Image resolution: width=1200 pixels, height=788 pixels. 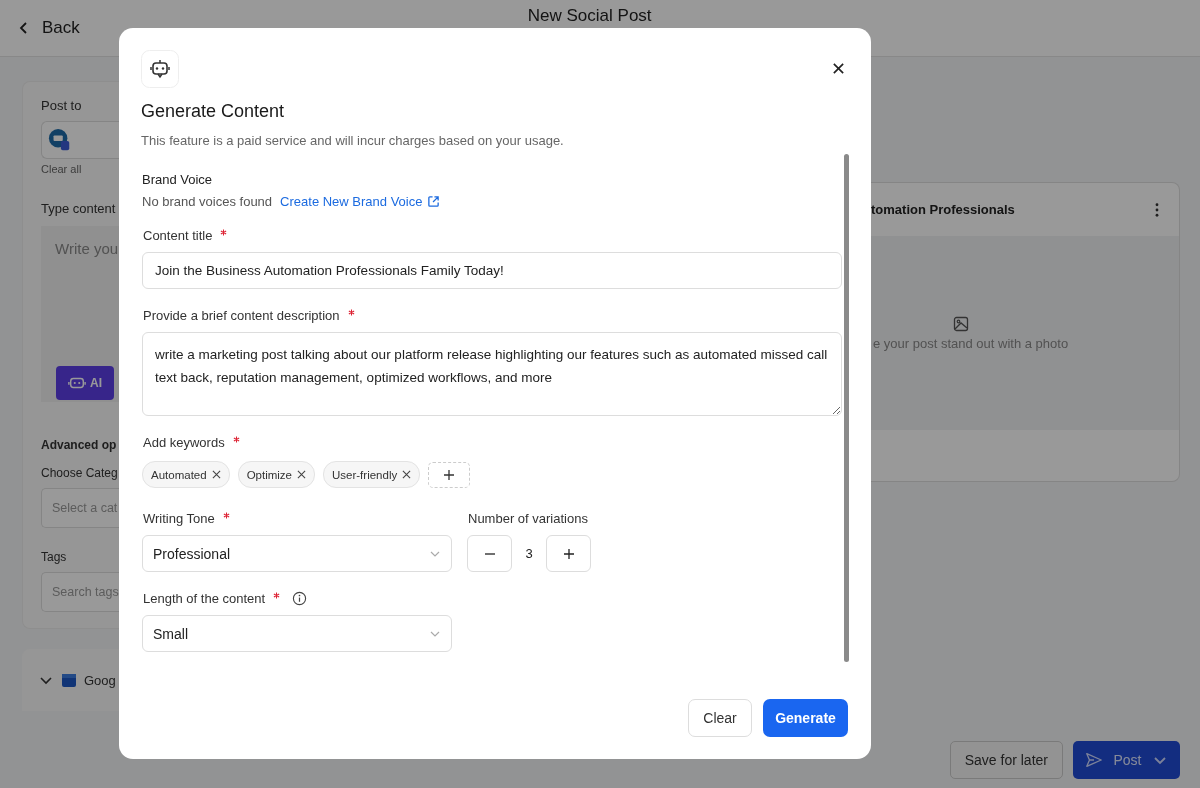 What do you see at coordinates (178, 235) in the screenshot?
I see `field-label: Content title` at bounding box center [178, 235].